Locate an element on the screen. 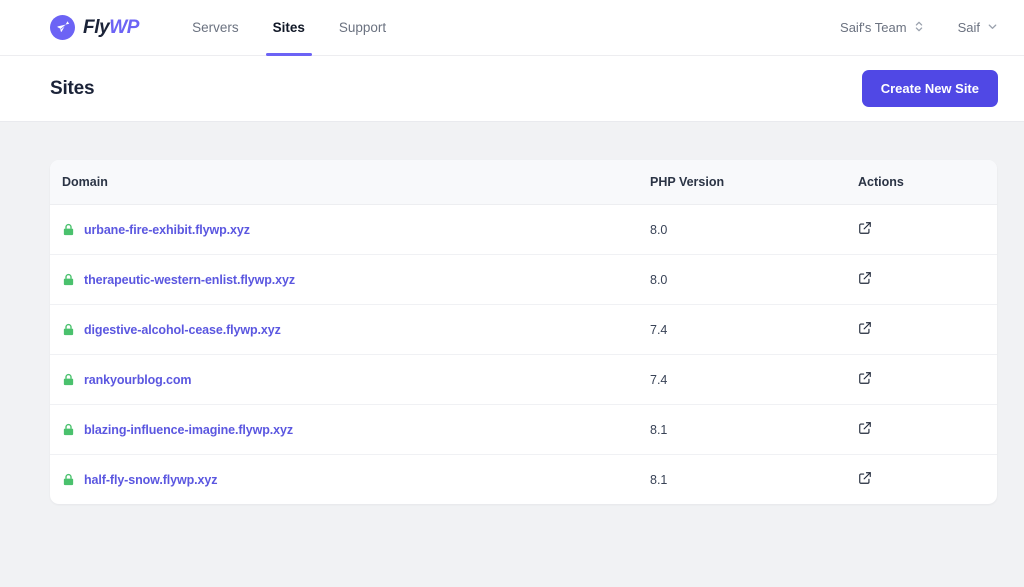 The width and height of the screenshot is (1024, 587). nav-item-servers-label: Servers is located at coordinates (215, 27).